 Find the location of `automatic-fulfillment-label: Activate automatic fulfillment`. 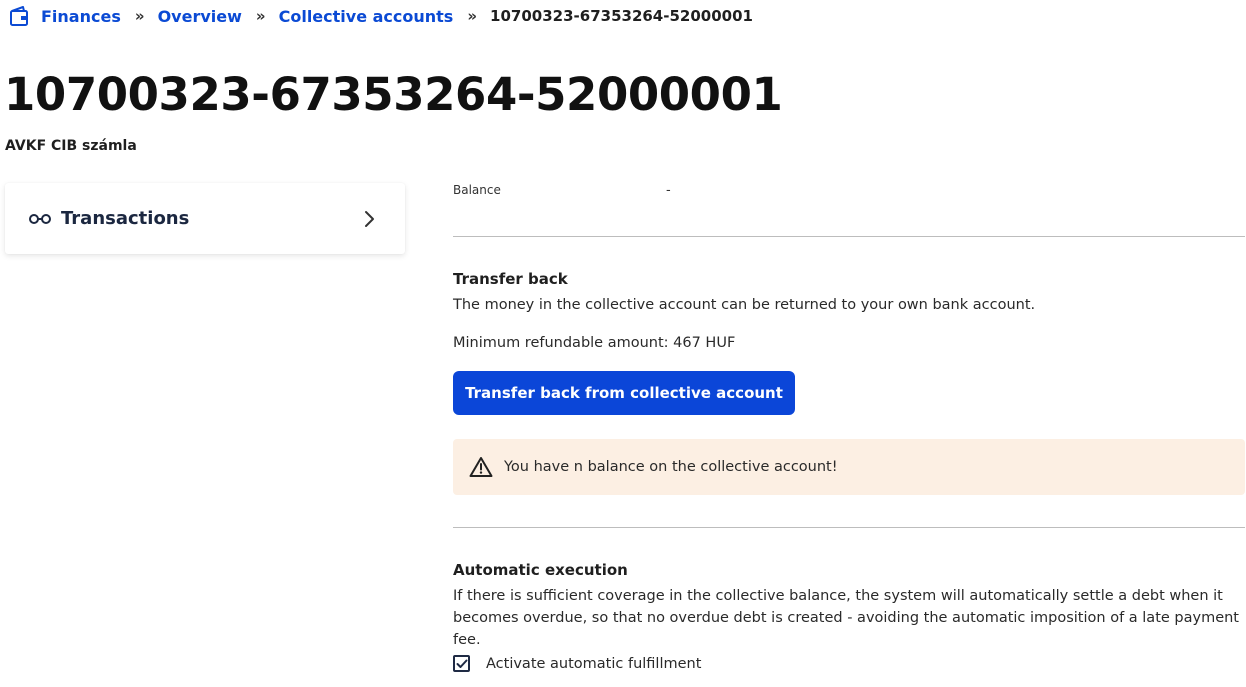

automatic-fulfillment-label: Activate automatic fulfillment is located at coordinates (594, 663).